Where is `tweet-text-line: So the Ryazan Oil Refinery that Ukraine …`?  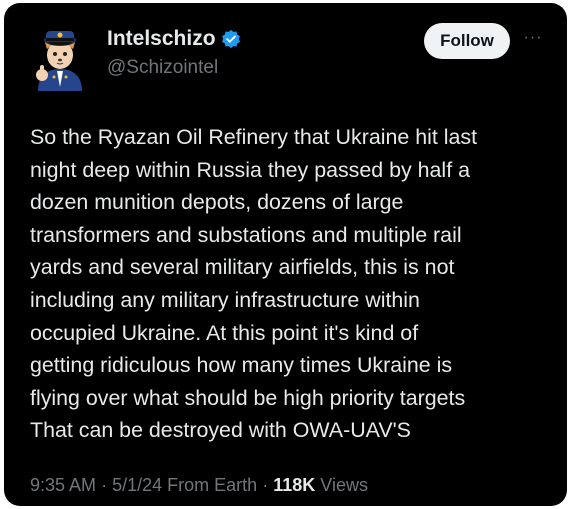
tweet-text-line: So the Ryazan Oil Refinery that Ukraine … is located at coordinates (254, 137).